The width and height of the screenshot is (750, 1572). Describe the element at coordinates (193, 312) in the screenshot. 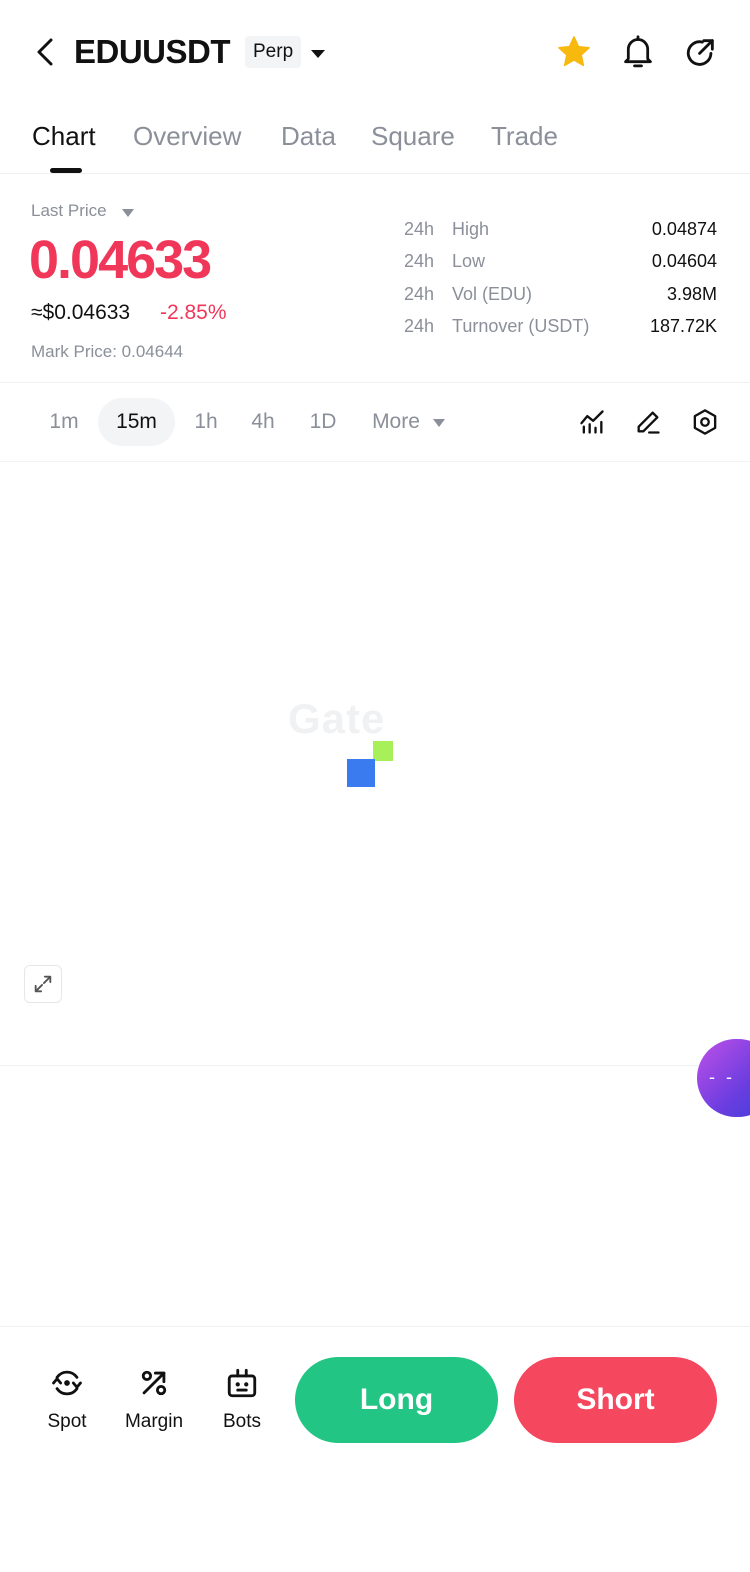

I see `price-change: -2.85%` at that location.